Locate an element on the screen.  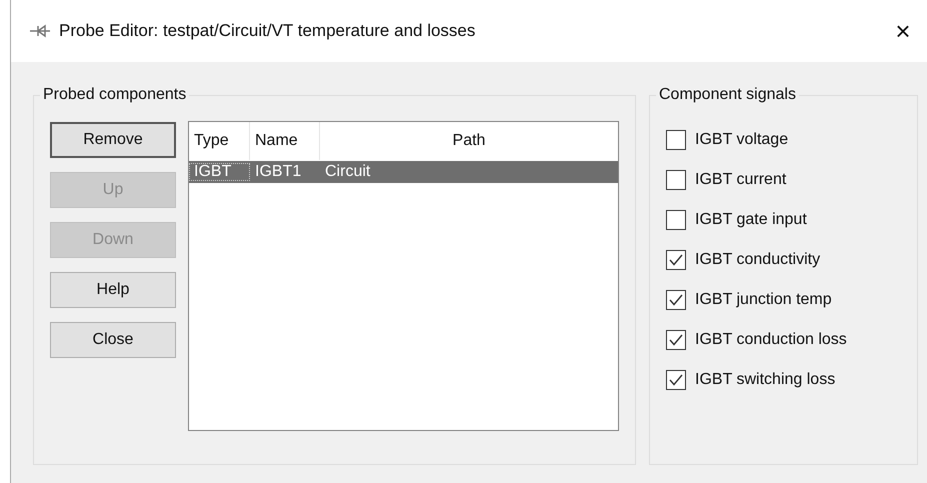
table-row: IGBT IGBT1 Circuit is located at coordinates (403, 172).